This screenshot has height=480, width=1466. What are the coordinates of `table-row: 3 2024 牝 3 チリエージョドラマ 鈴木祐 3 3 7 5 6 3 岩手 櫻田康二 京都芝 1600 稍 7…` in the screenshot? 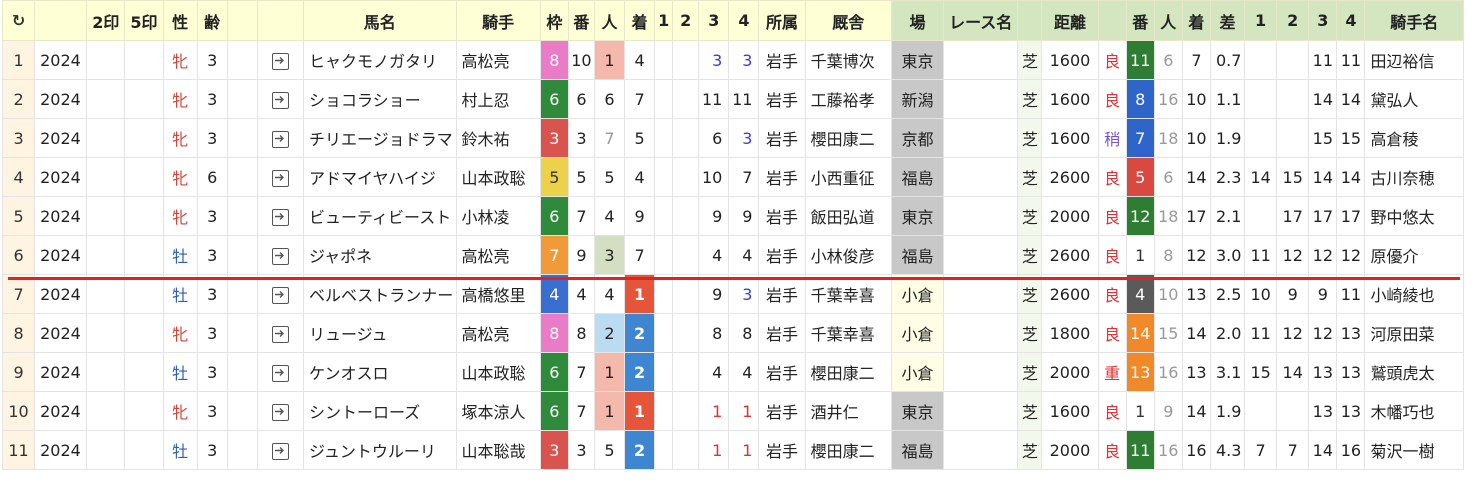 It's located at (732, 138).